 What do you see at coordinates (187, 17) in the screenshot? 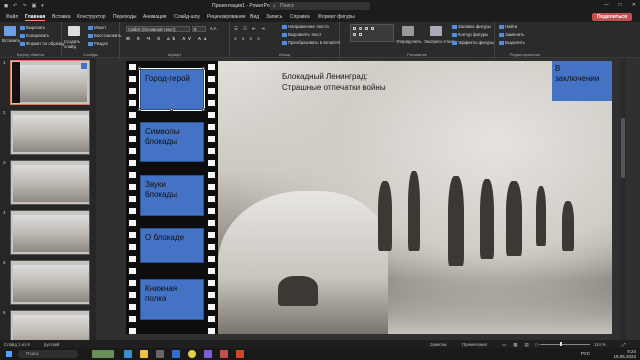
I see `tab-slideshow: Слайд-шоу` at bounding box center [187, 17].